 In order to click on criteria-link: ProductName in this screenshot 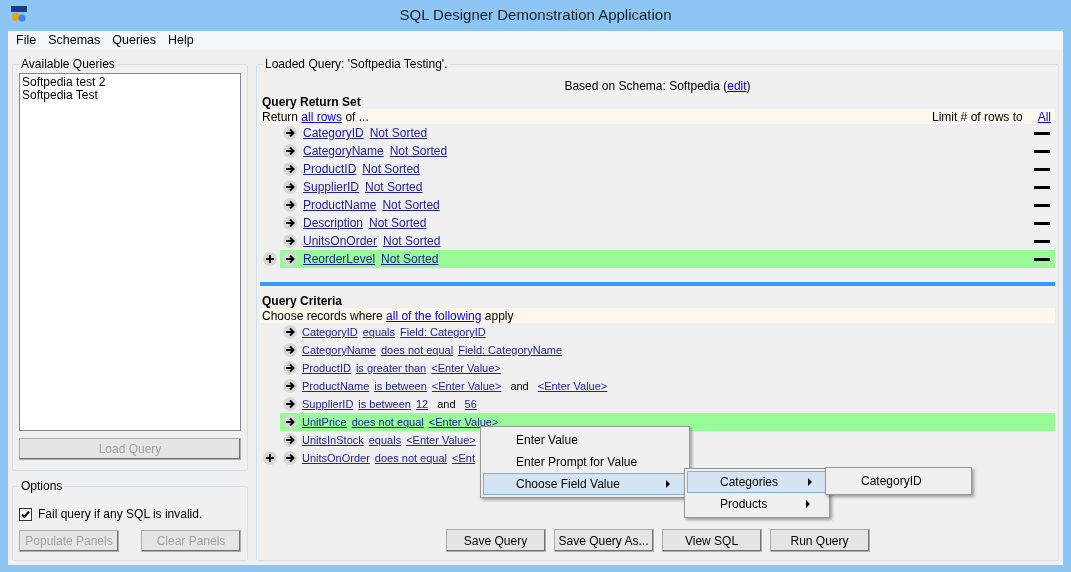, I will do `click(336, 386)`.